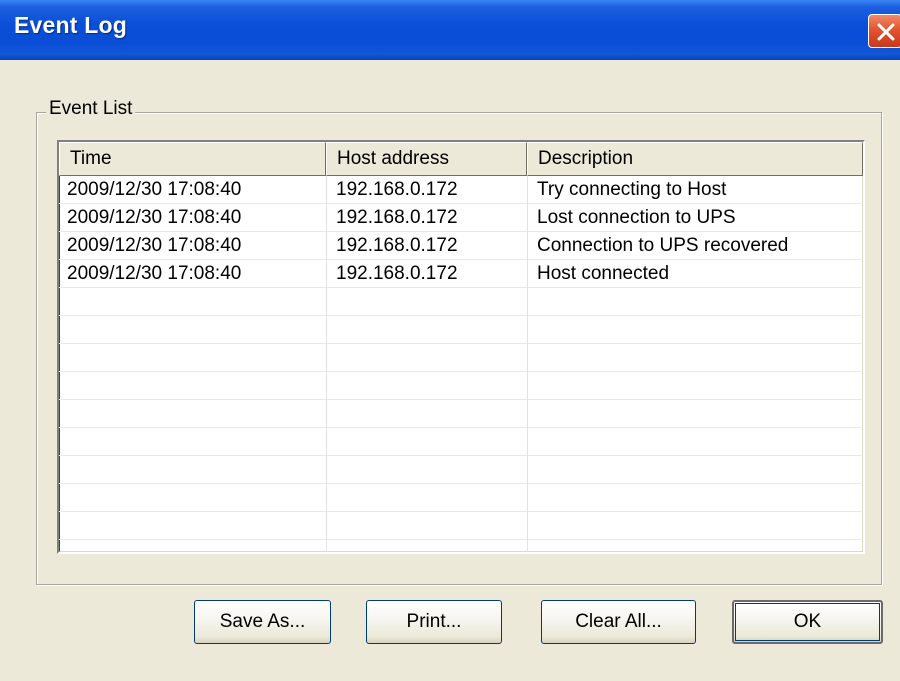 This screenshot has height=681, width=900. Describe the element at coordinates (70, 25) in the screenshot. I see `window-title: Event Log` at that location.